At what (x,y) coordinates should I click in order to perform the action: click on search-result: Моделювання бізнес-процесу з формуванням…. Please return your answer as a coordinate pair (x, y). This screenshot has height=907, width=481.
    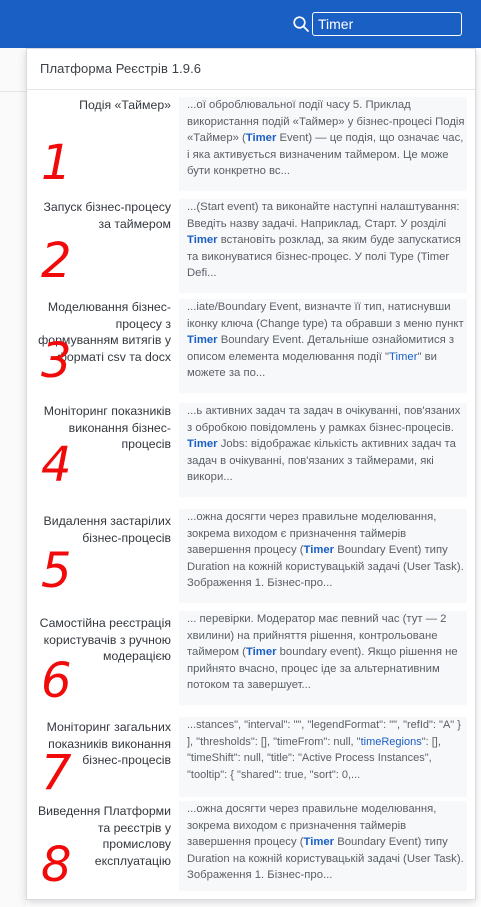
    Looking at the image, I should click on (252, 346).